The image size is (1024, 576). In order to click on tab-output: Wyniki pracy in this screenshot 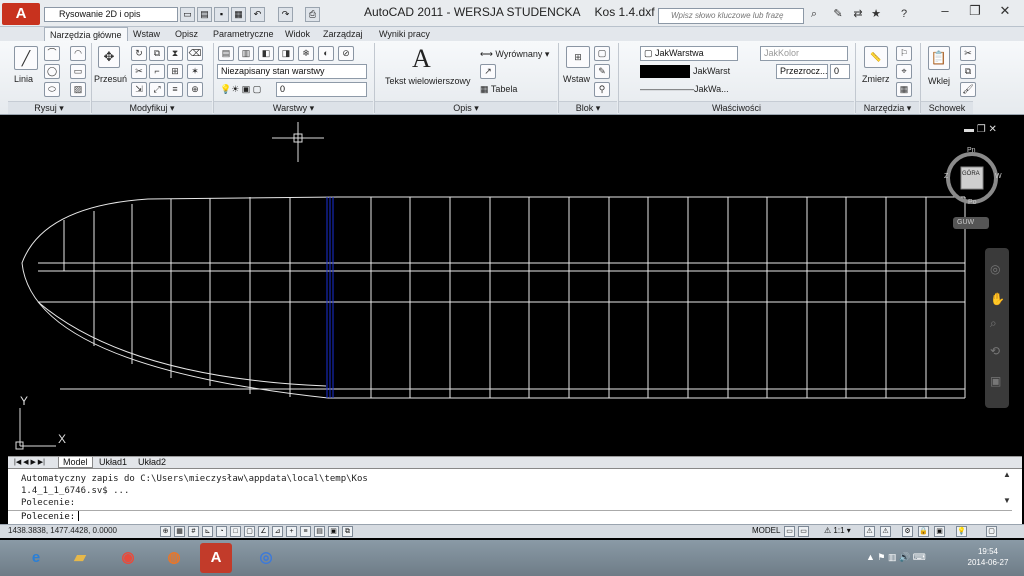, I will do `click(404, 34)`.